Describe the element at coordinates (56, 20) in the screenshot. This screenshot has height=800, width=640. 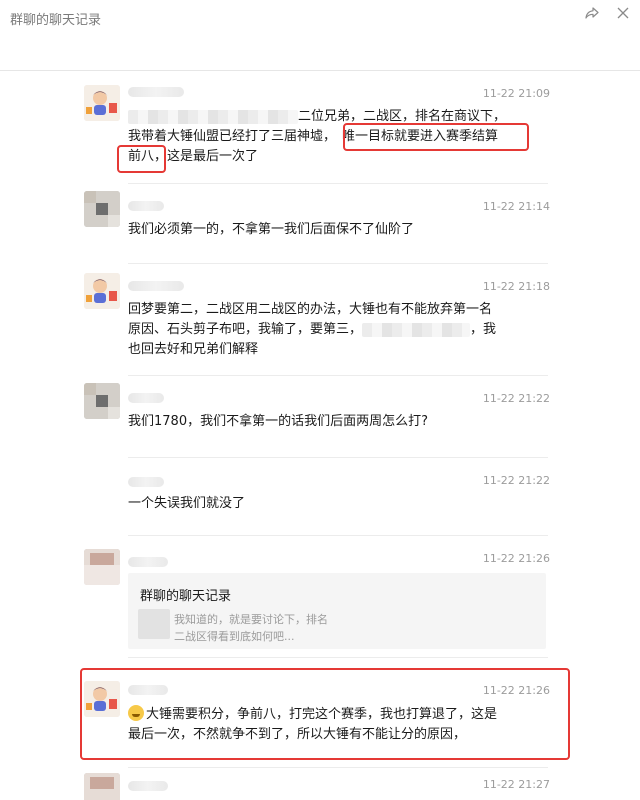
I see `window-title: 群聊的聊天记录` at that location.